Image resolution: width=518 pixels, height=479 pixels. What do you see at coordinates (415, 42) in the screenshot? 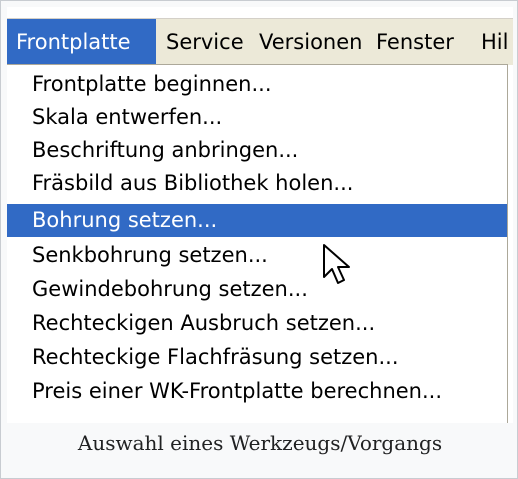
I see `menu-fenster: Fenster` at bounding box center [415, 42].